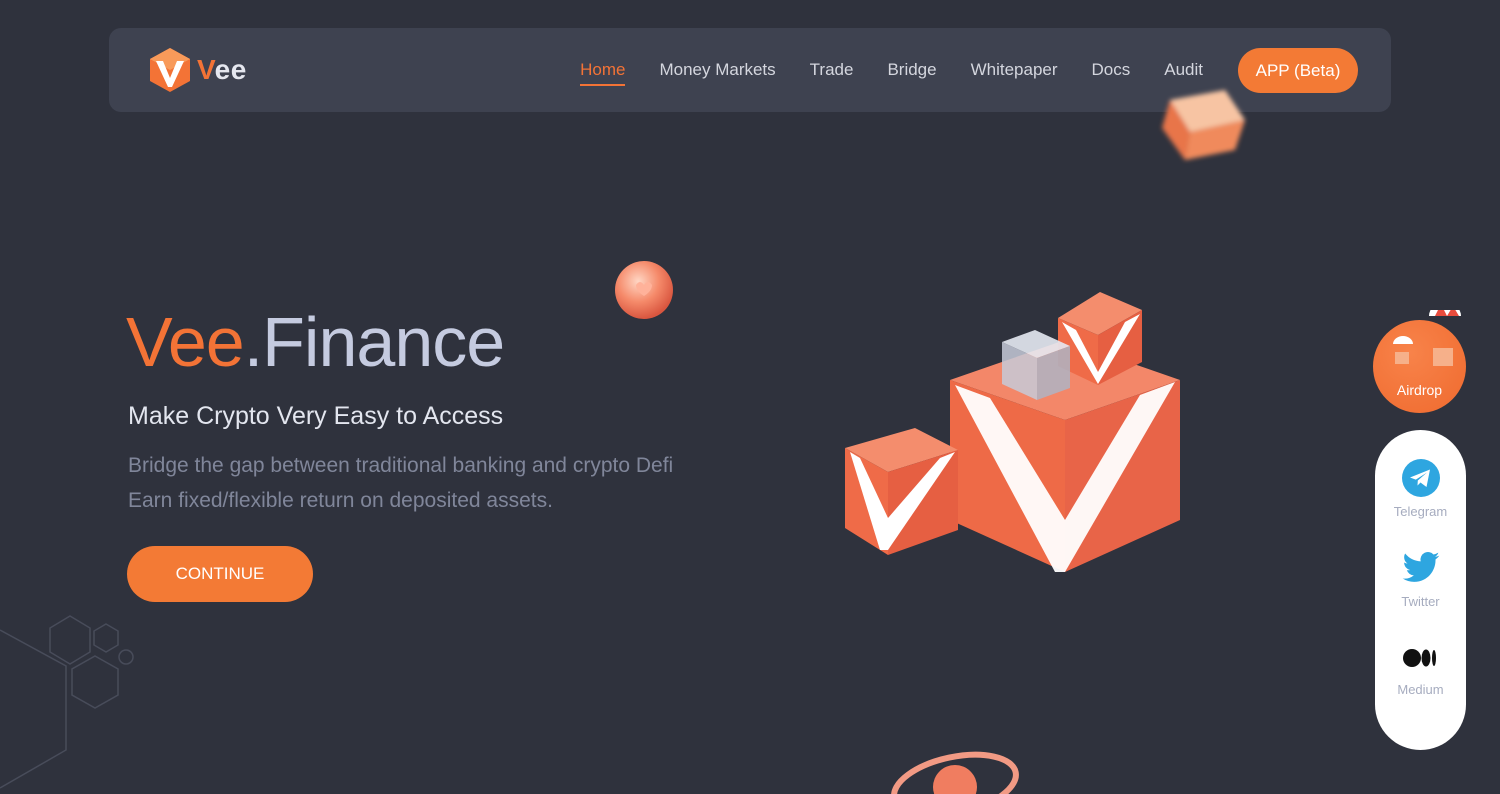 This screenshot has width=1500, height=794. I want to click on nav-bridge: Bridge, so click(911, 70).